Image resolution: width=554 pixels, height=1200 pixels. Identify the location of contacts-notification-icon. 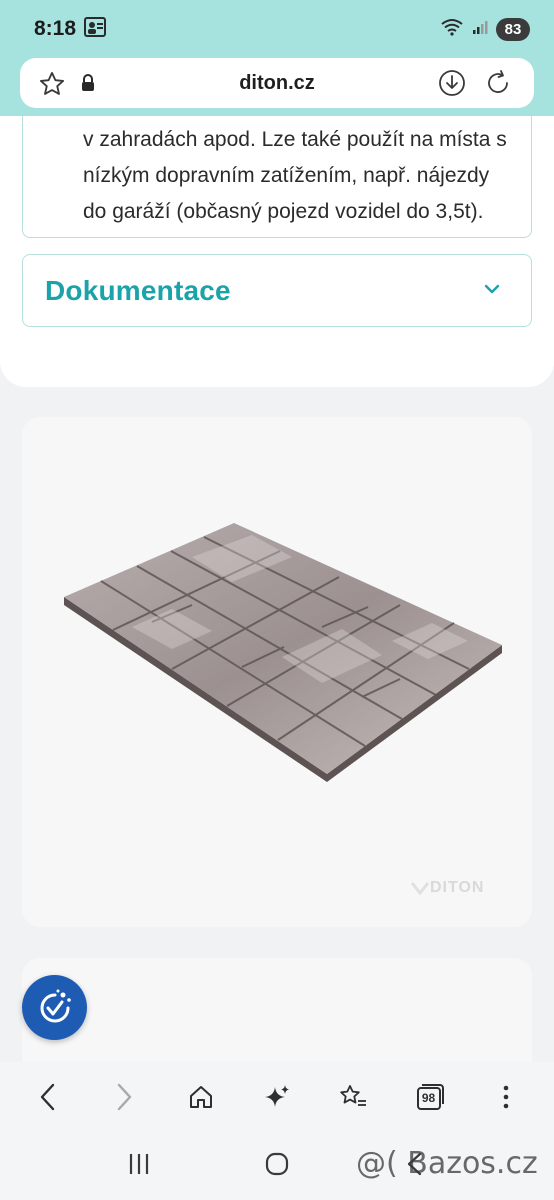
(95, 29).